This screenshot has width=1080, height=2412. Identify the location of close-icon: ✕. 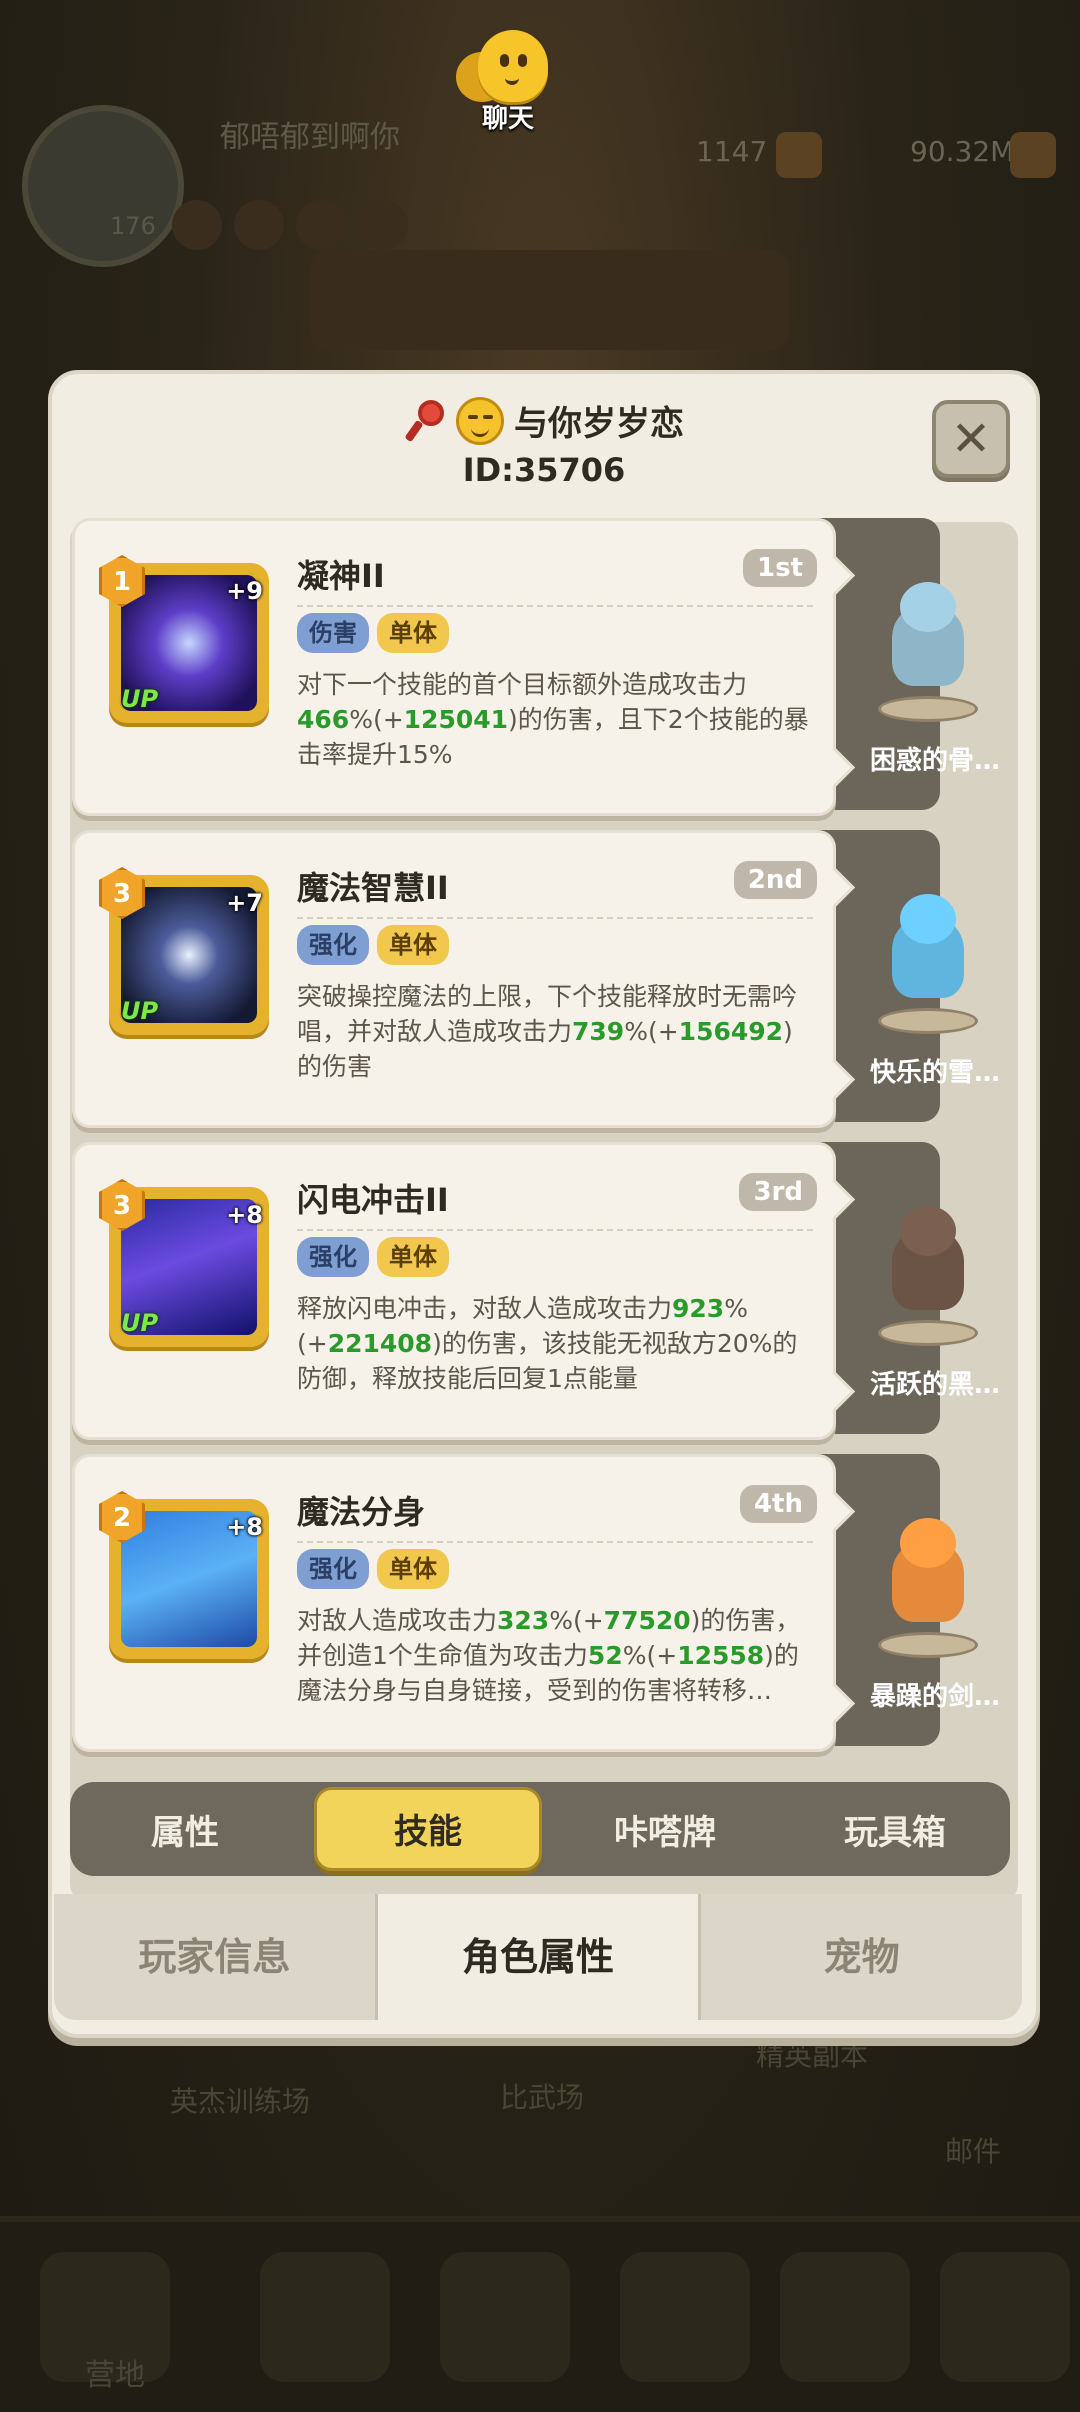
(971, 439).